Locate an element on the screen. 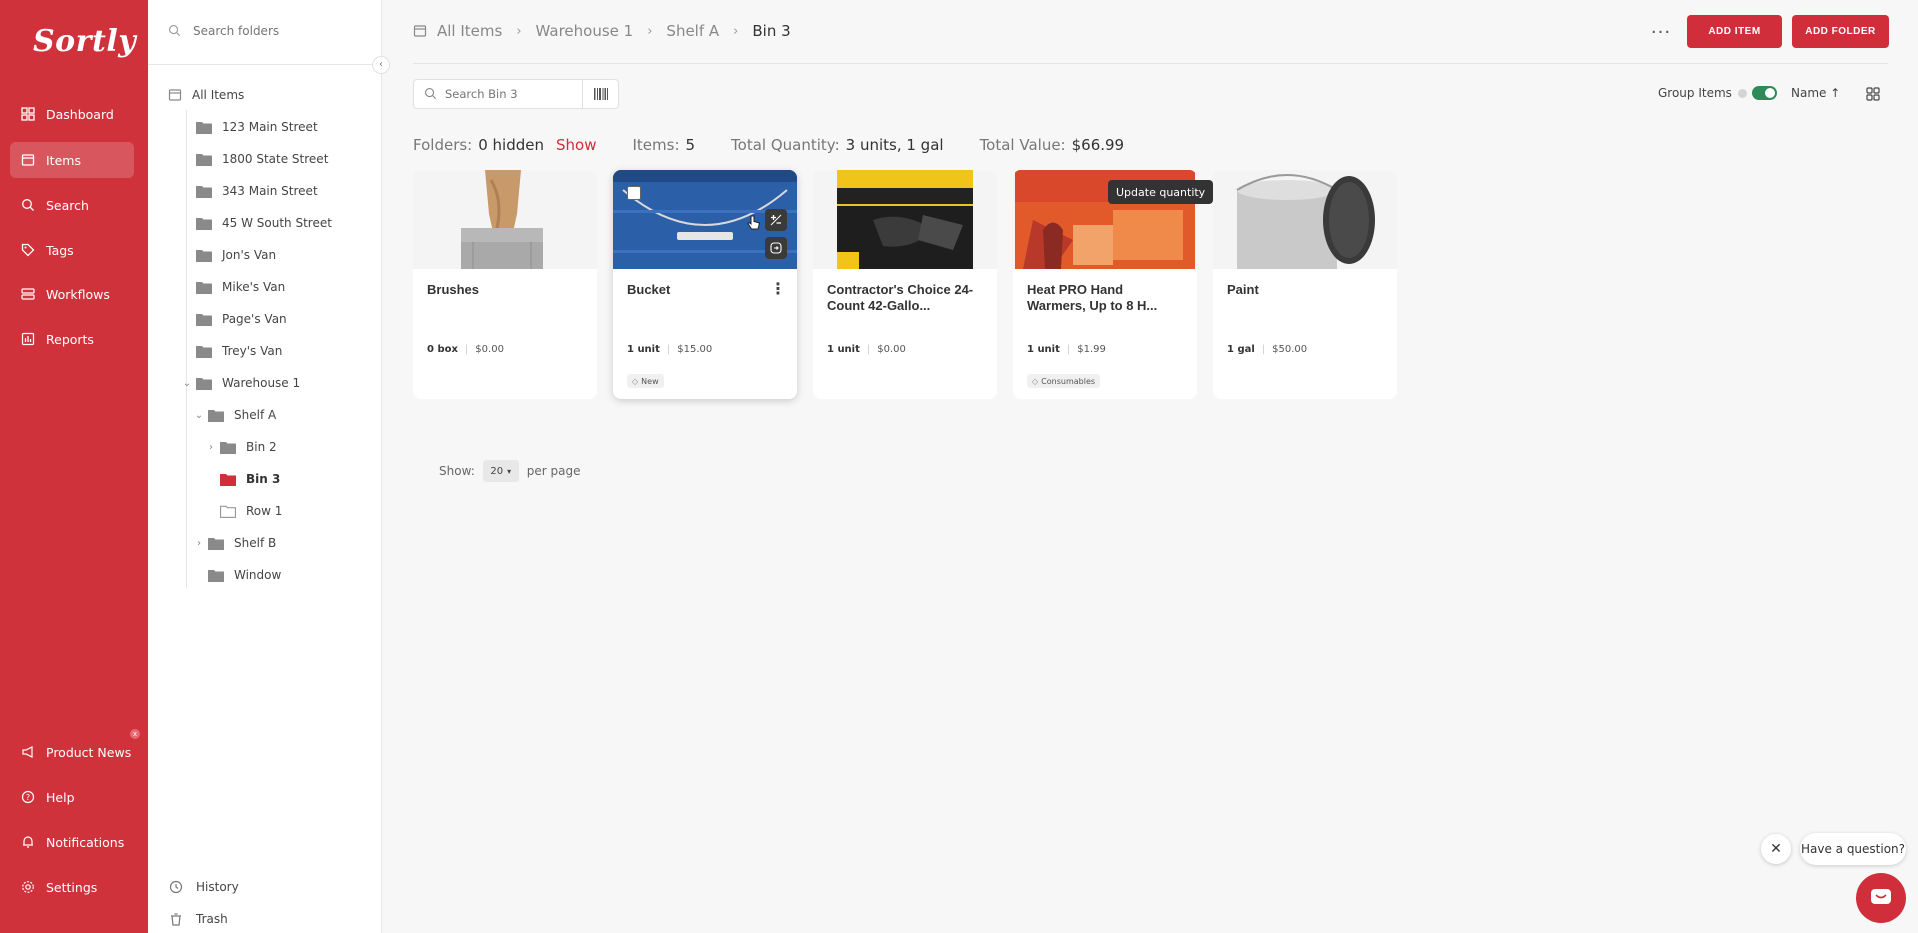 This screenshot has height=933, width=1918. nav-label: Settings is located at coordinates (72, 887).